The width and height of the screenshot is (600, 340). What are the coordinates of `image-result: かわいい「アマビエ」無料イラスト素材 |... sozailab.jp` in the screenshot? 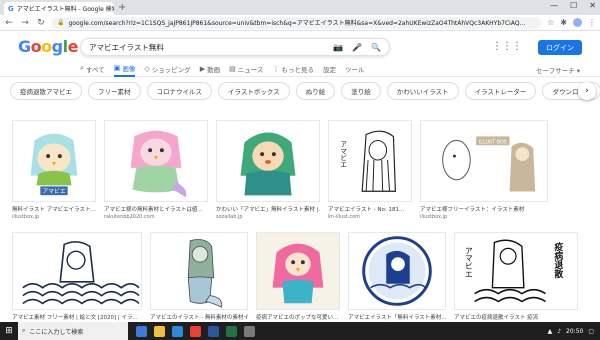 It's located at (268, 170).